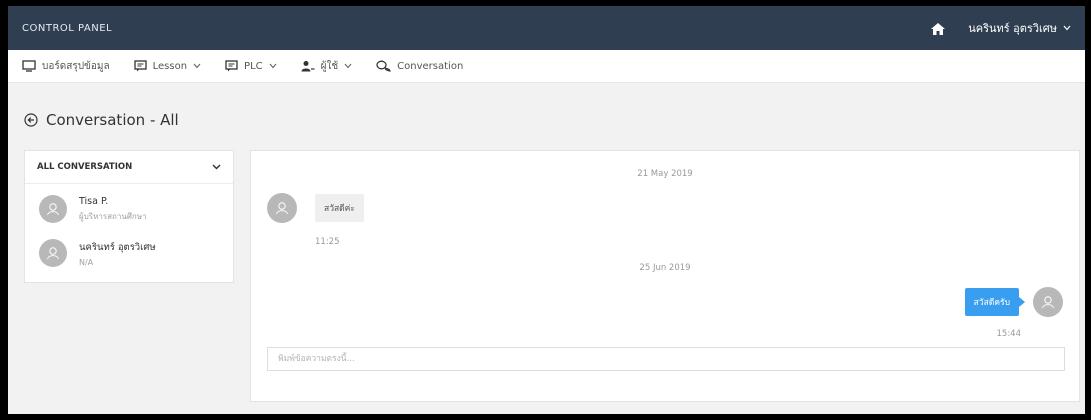 This screenshot has width=1091, height=420. Describe the element at coordinates (308, 66) in the screenshot. I see `user-icon` at that location.